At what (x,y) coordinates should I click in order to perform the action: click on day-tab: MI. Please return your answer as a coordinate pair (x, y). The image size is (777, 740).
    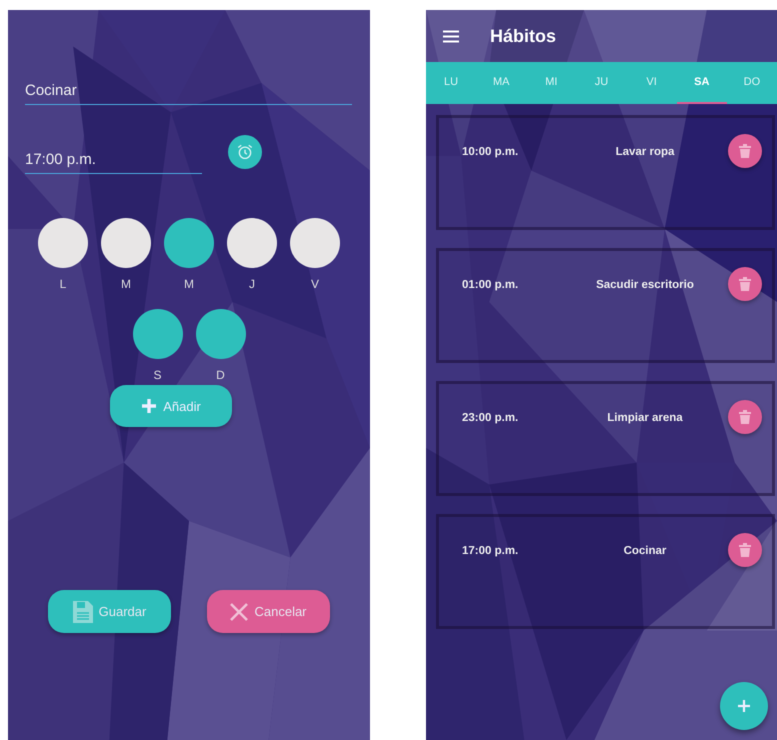
    Looking at the image, I should click on (551, 83).